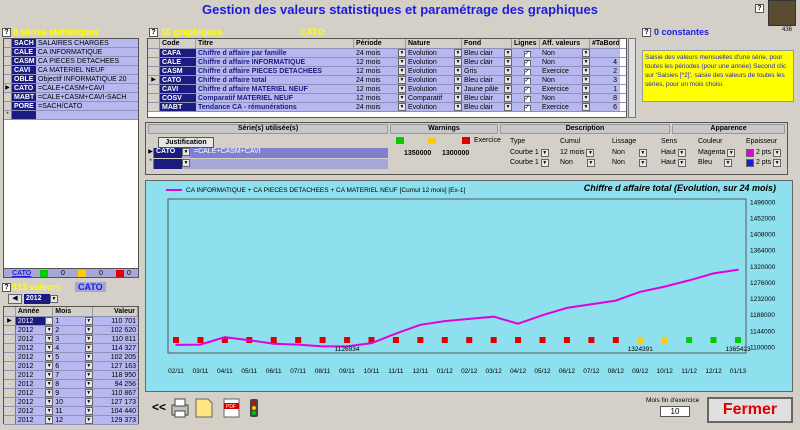 This screenshot has width=800, height=430. What do you see at coordinates (605, 71) in the screenshot?
I see `tabord-value: 2` at bounding box center [605, 71].